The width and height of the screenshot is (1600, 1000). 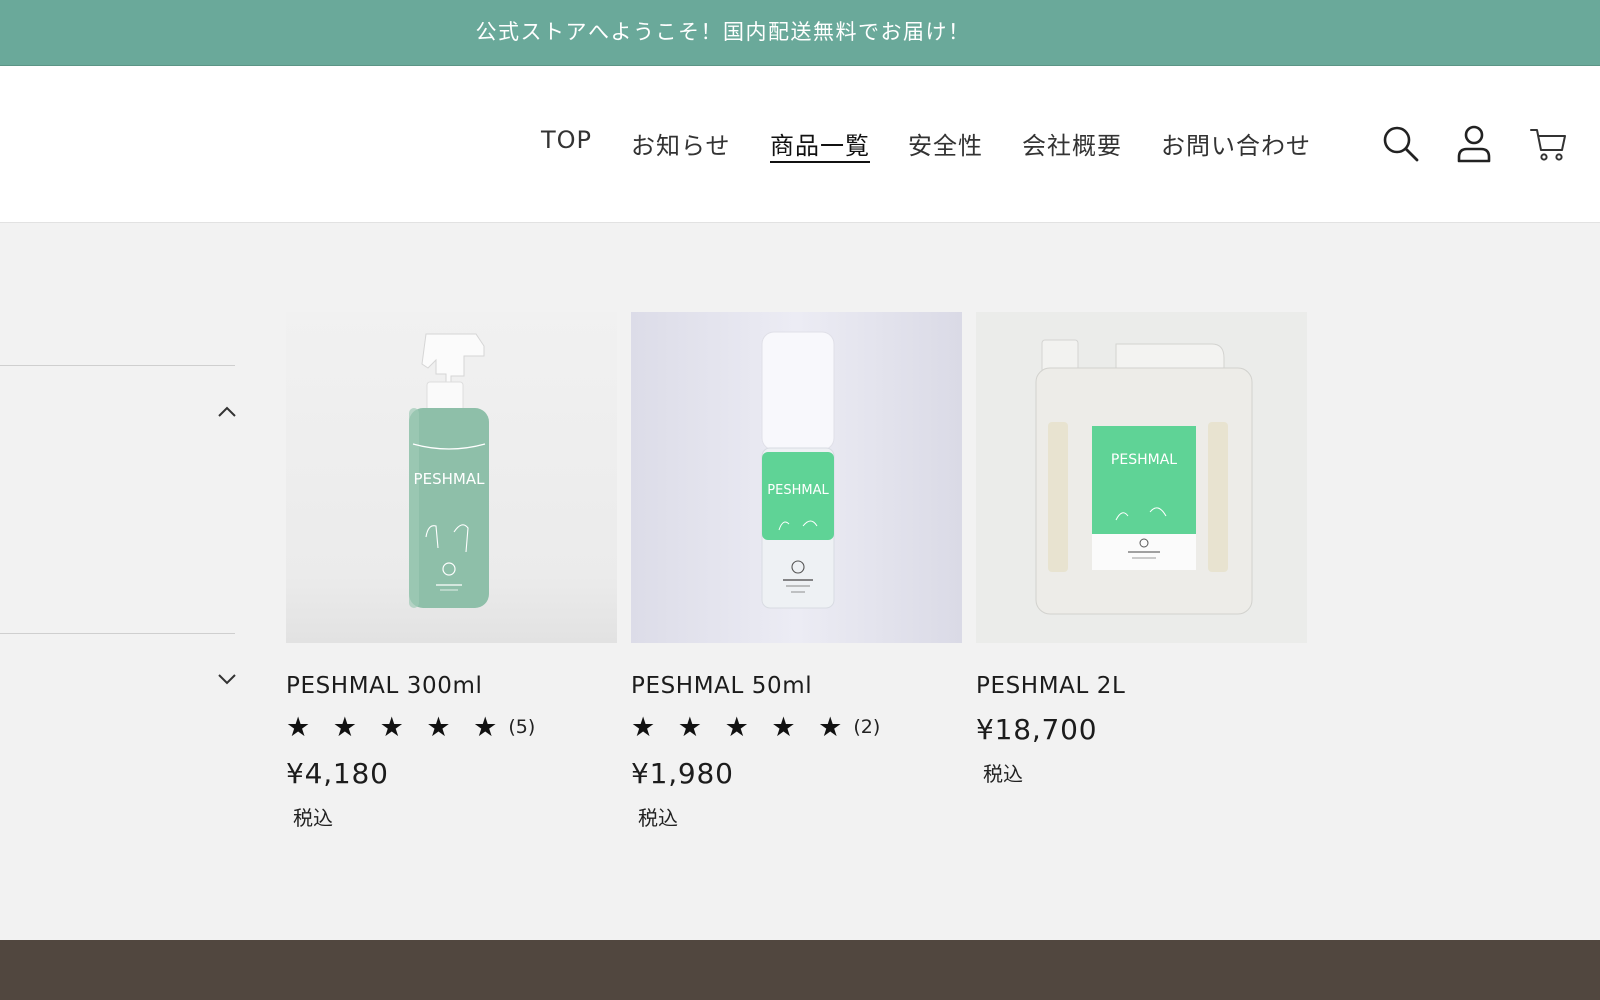 I want to click on product-rating: ★ ★ ★ ★ ★ (5), so click(x=451, y=727).